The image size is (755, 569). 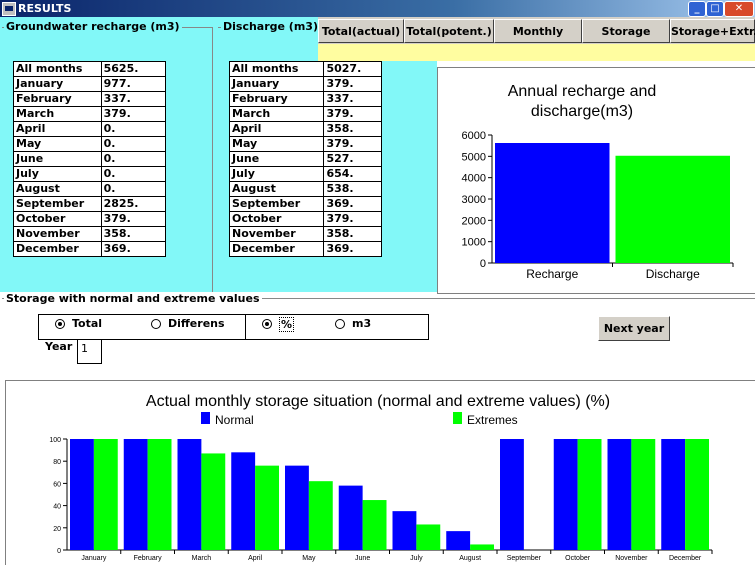 I want to click on bar-normal-july, so click(x=404, y=530).